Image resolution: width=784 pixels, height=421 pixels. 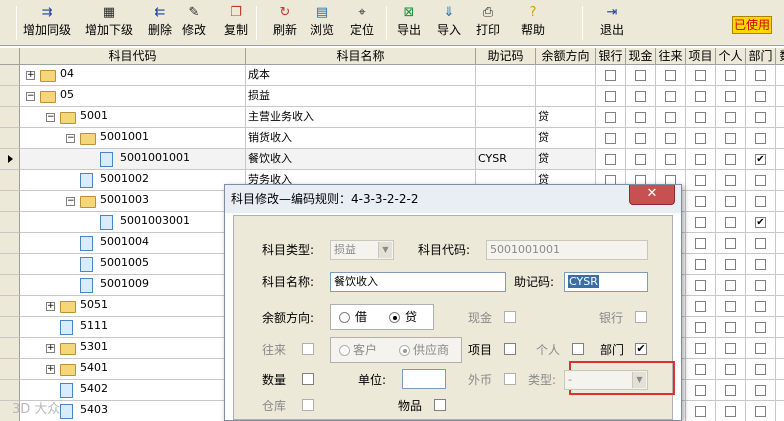 What do you see at coordinates (652, 195) in the screenshot?
I see `close-button: ✕` at bounding box center [652, 195].